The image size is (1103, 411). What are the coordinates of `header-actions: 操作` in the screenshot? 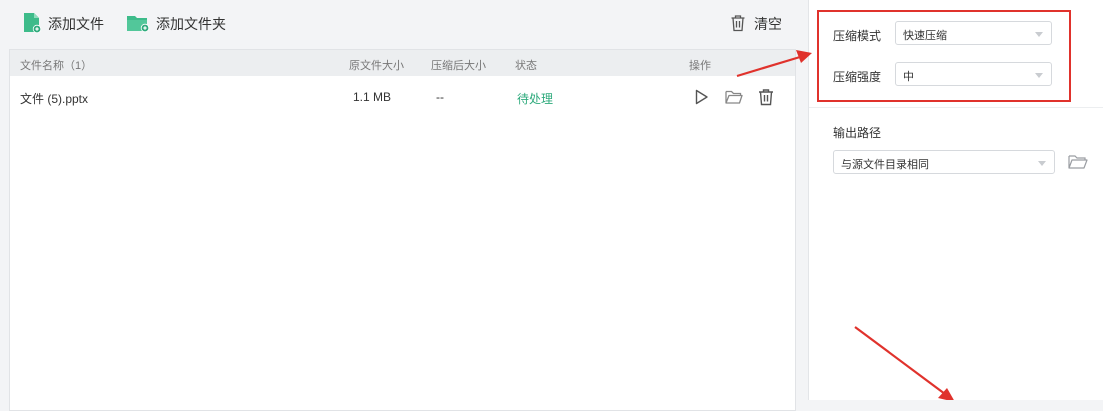 It's located at (700, 66).